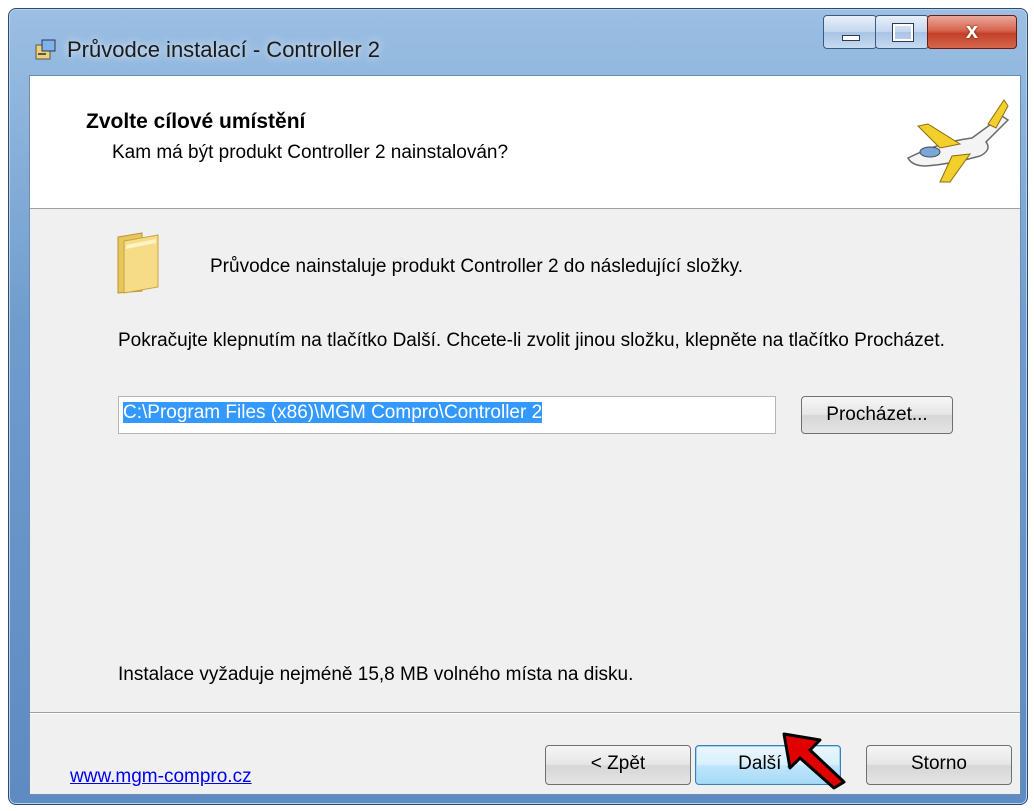 This screenshot has height=811, width=1034. Describe the element at coordinates (958, 141) in the screenshot. I see `airplane-icon` at that location.